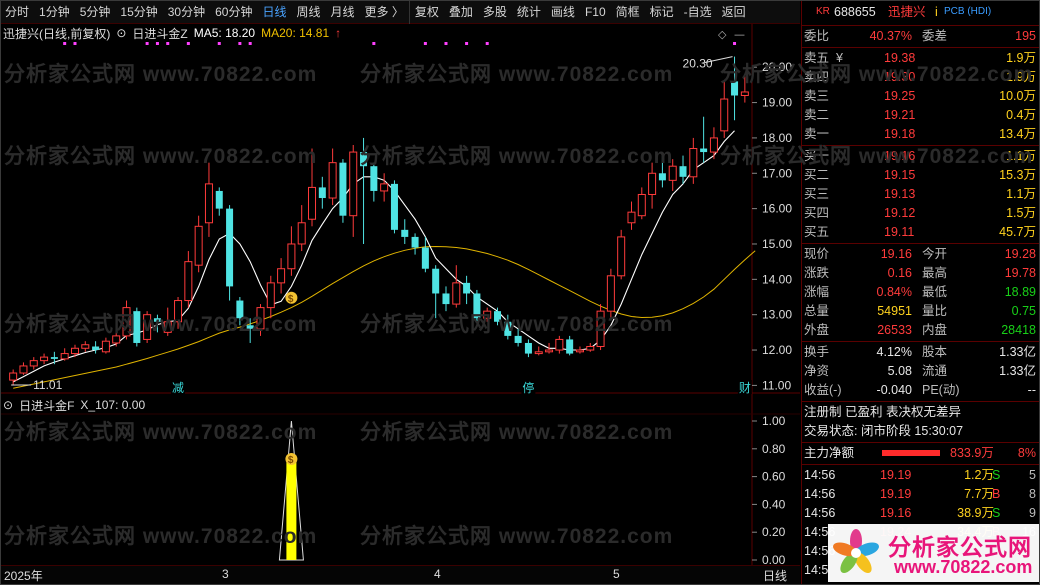 This screenshot has width=1040, height=585. I want to click on y-tick-label: 18.00, so click(777, 138).